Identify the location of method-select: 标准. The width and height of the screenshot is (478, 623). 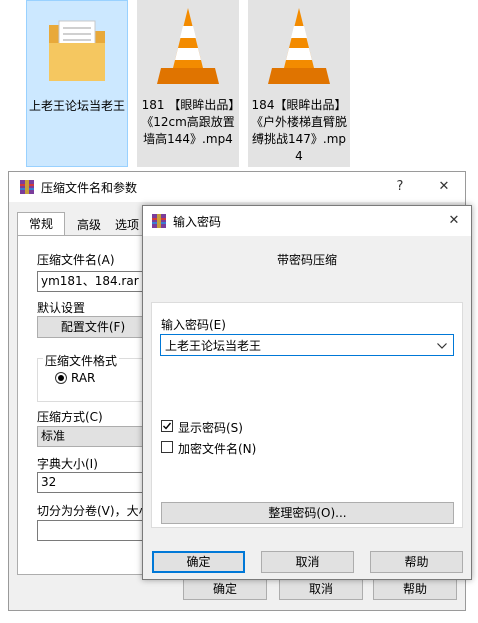
(93, 436).